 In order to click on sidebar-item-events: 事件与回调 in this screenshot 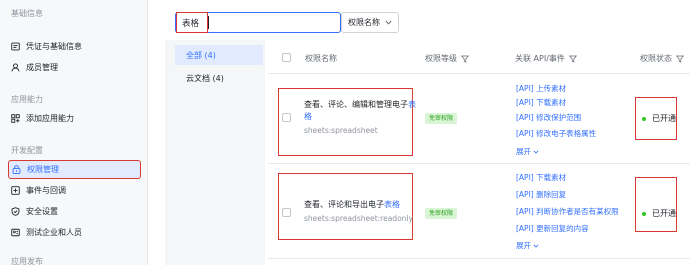, I will do `click(74, 190)`.